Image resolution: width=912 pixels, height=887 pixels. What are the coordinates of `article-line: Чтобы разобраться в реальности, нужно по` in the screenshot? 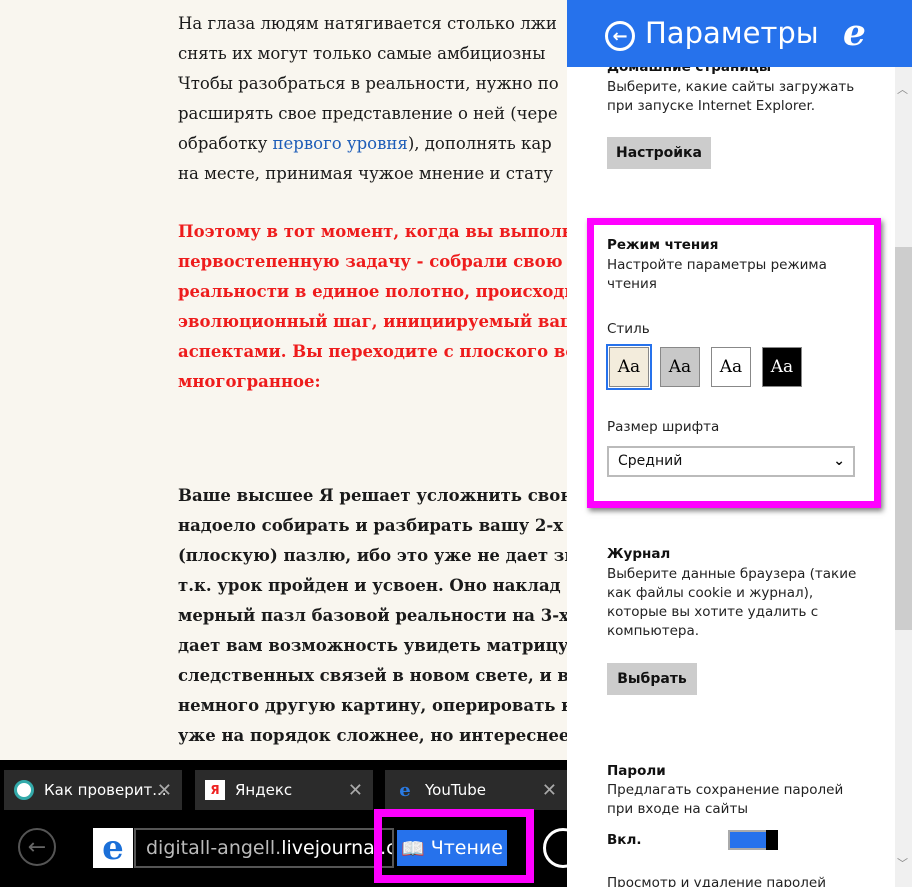 It's located at (368, 83).